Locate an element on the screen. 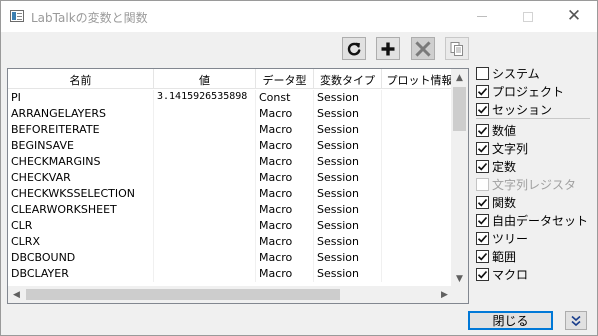 The image size is (598, 336). option-scope-1: プロジェクト is located at coordinates (520, 91).